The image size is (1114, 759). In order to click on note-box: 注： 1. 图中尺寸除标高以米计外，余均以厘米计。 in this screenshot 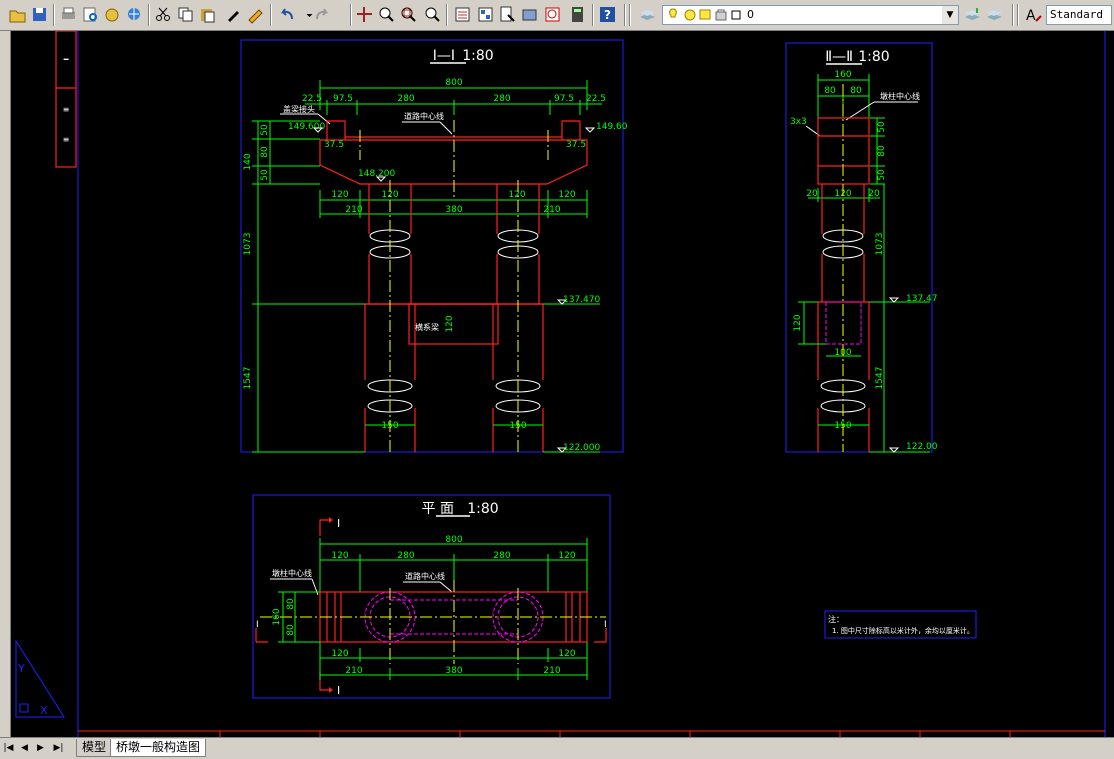, I will do `click(900, 624)`.